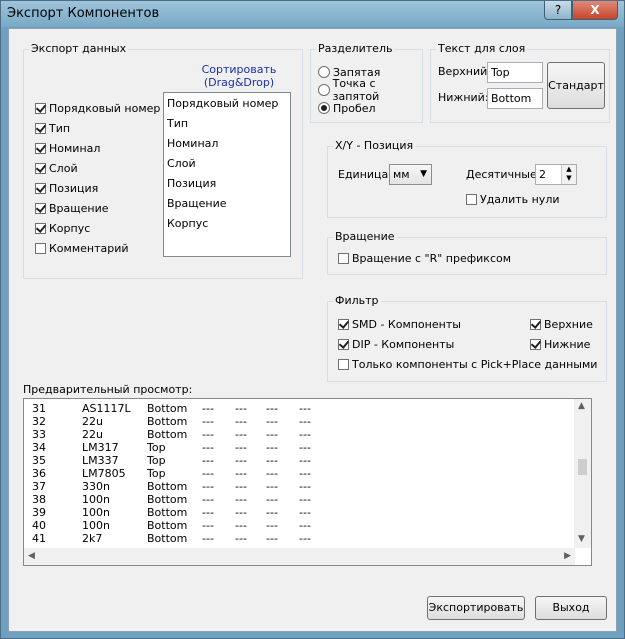 The height and width of the screenshot is (639, 625). I want to click on rotation-prefix-checkbox: Вращение с "R" префиксом, so click(424, 258).